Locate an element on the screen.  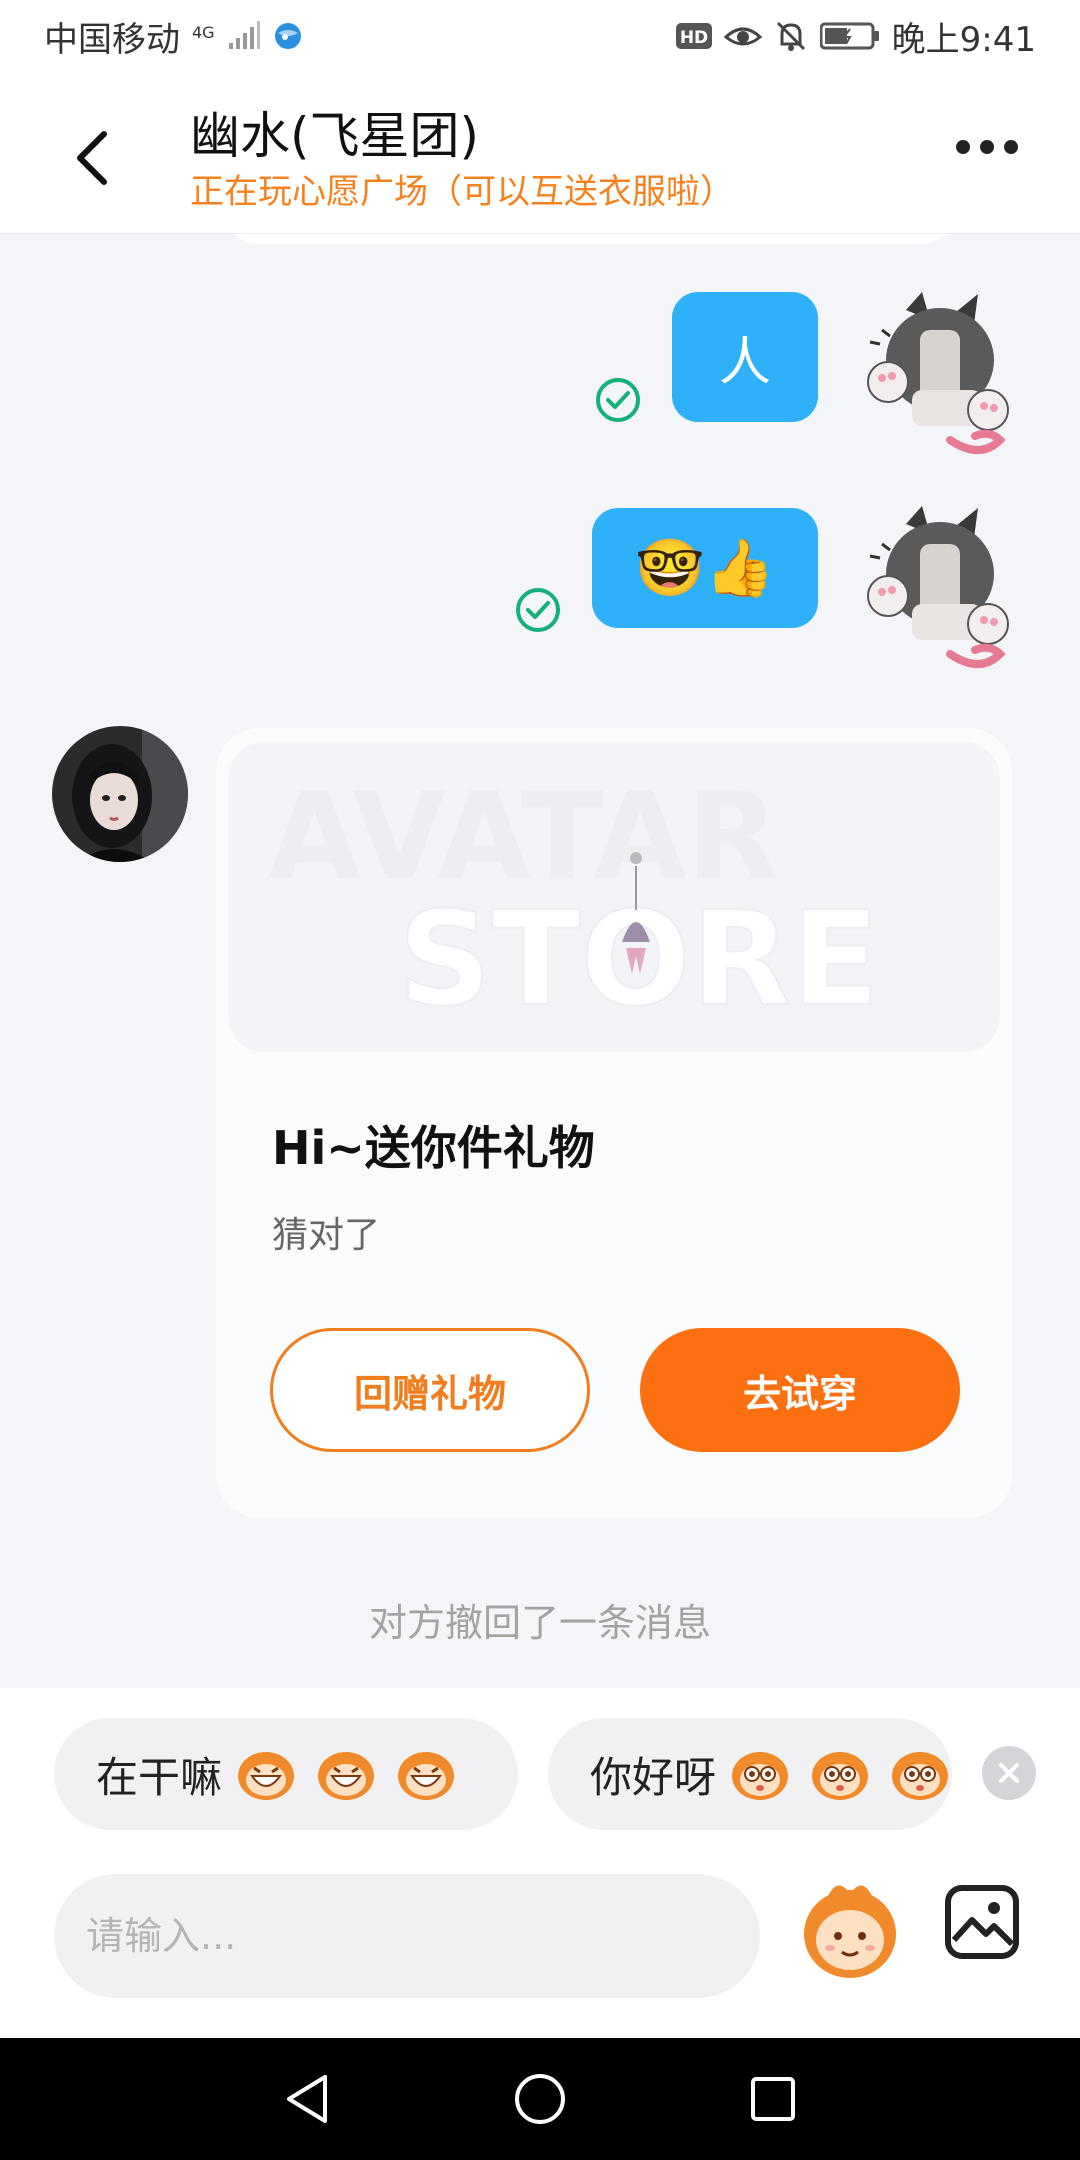
more-options-button is located at coordinates (987, 147).